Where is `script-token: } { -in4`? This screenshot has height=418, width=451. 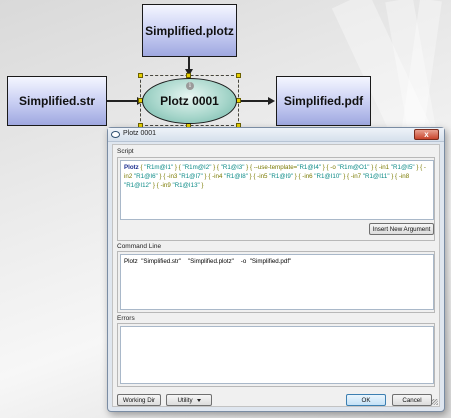
script-token: } { -in4 is located at coordinates (213, 176).